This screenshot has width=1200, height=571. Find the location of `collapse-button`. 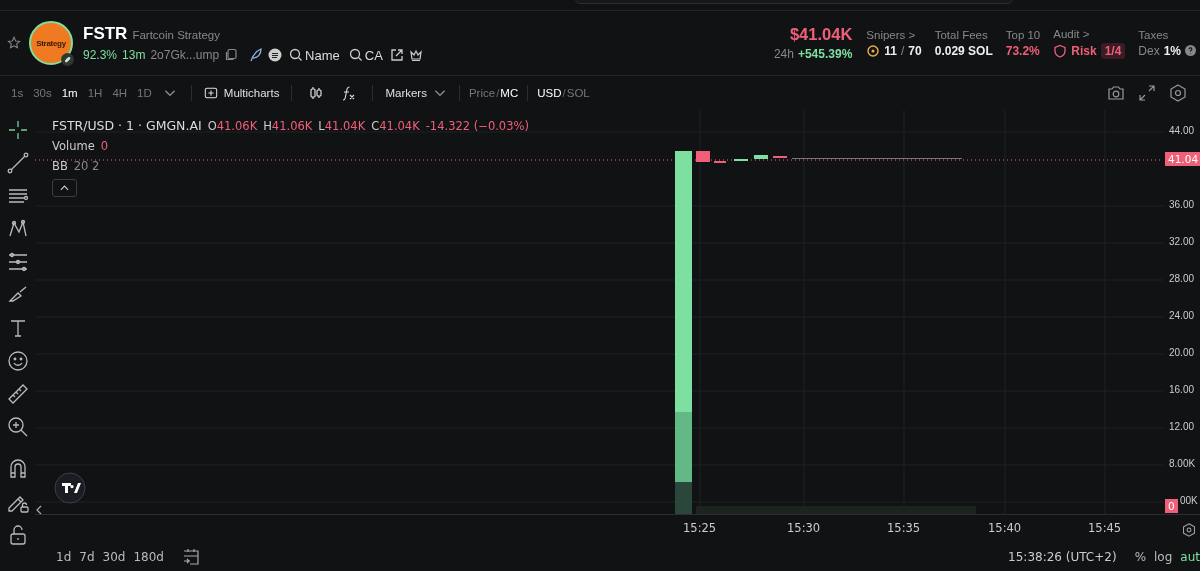

collapse-button is located at coordinates (64, 188).